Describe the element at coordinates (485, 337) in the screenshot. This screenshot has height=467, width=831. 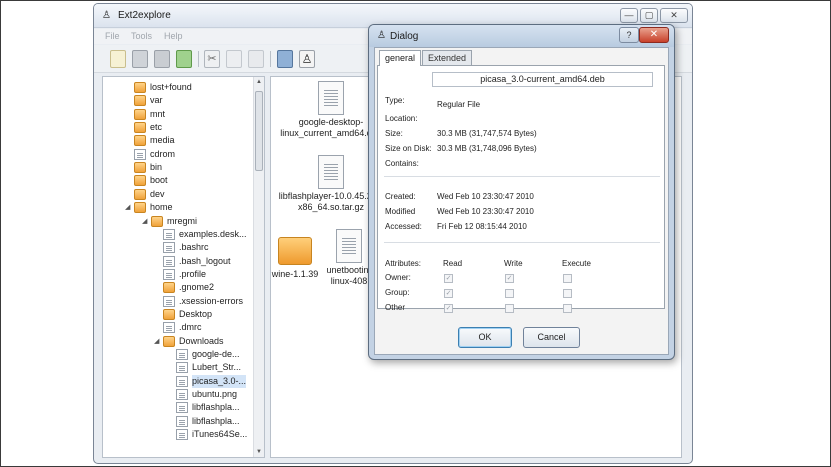
I see `ok-button: OK` at that location.